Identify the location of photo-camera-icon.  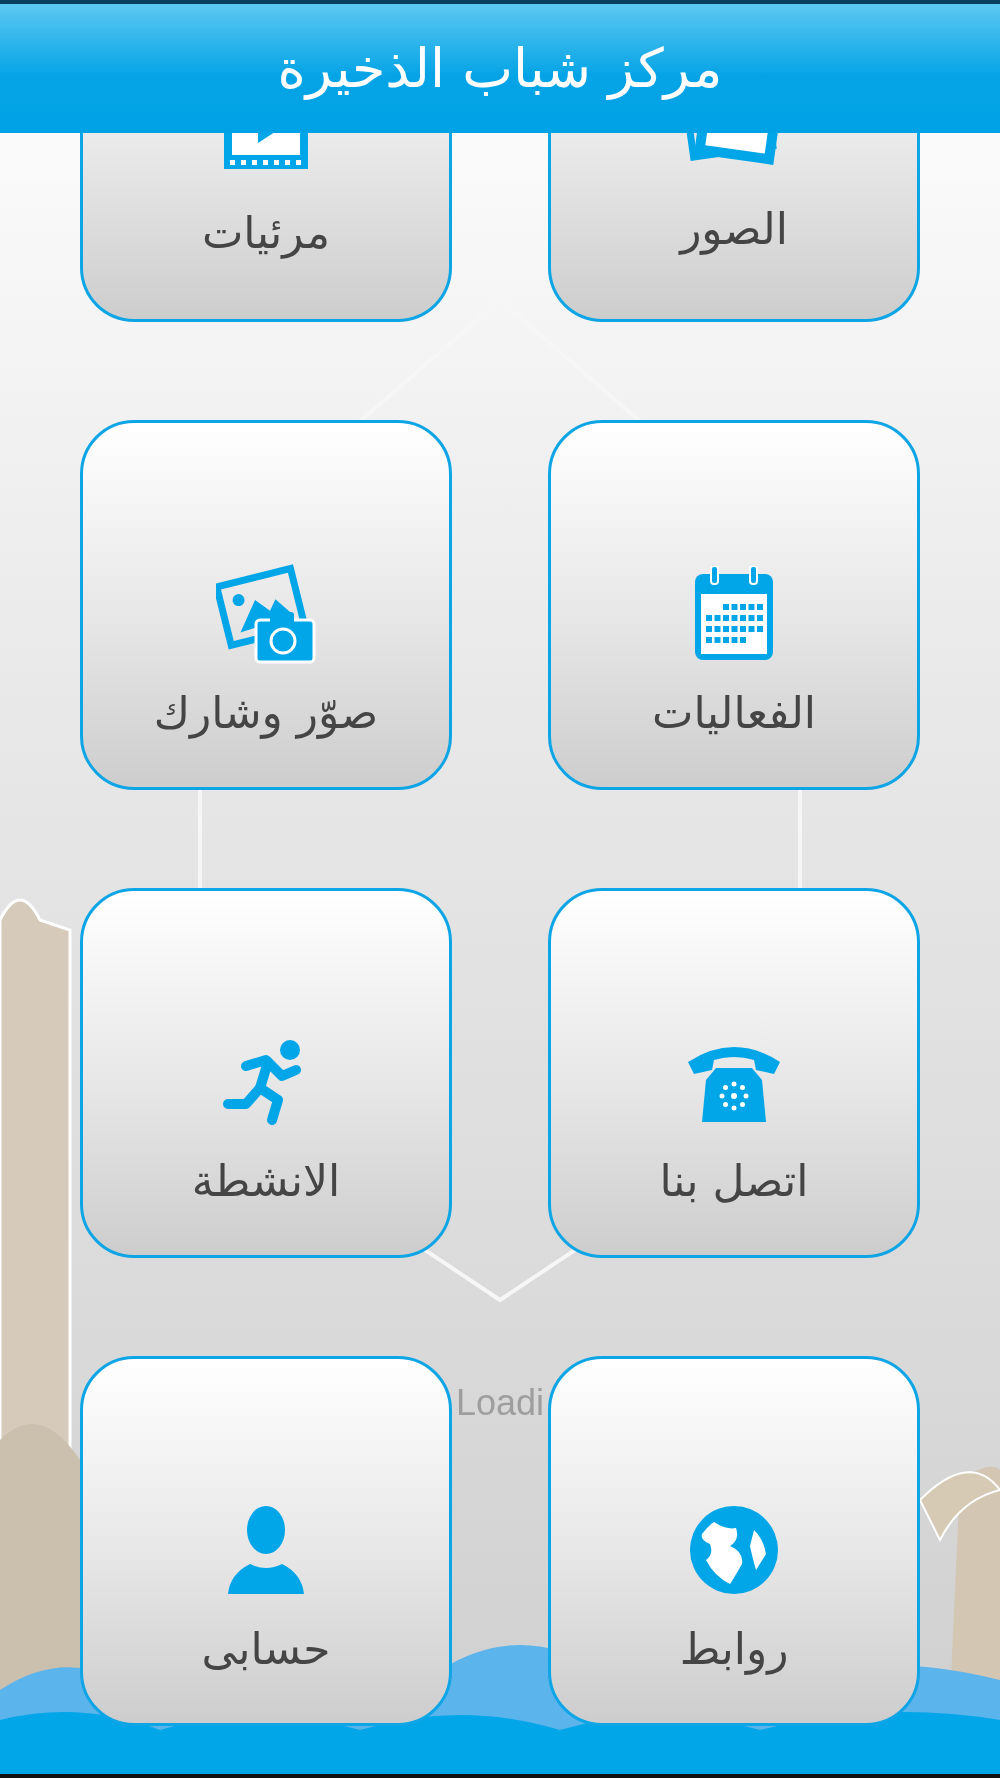
(266, 614).